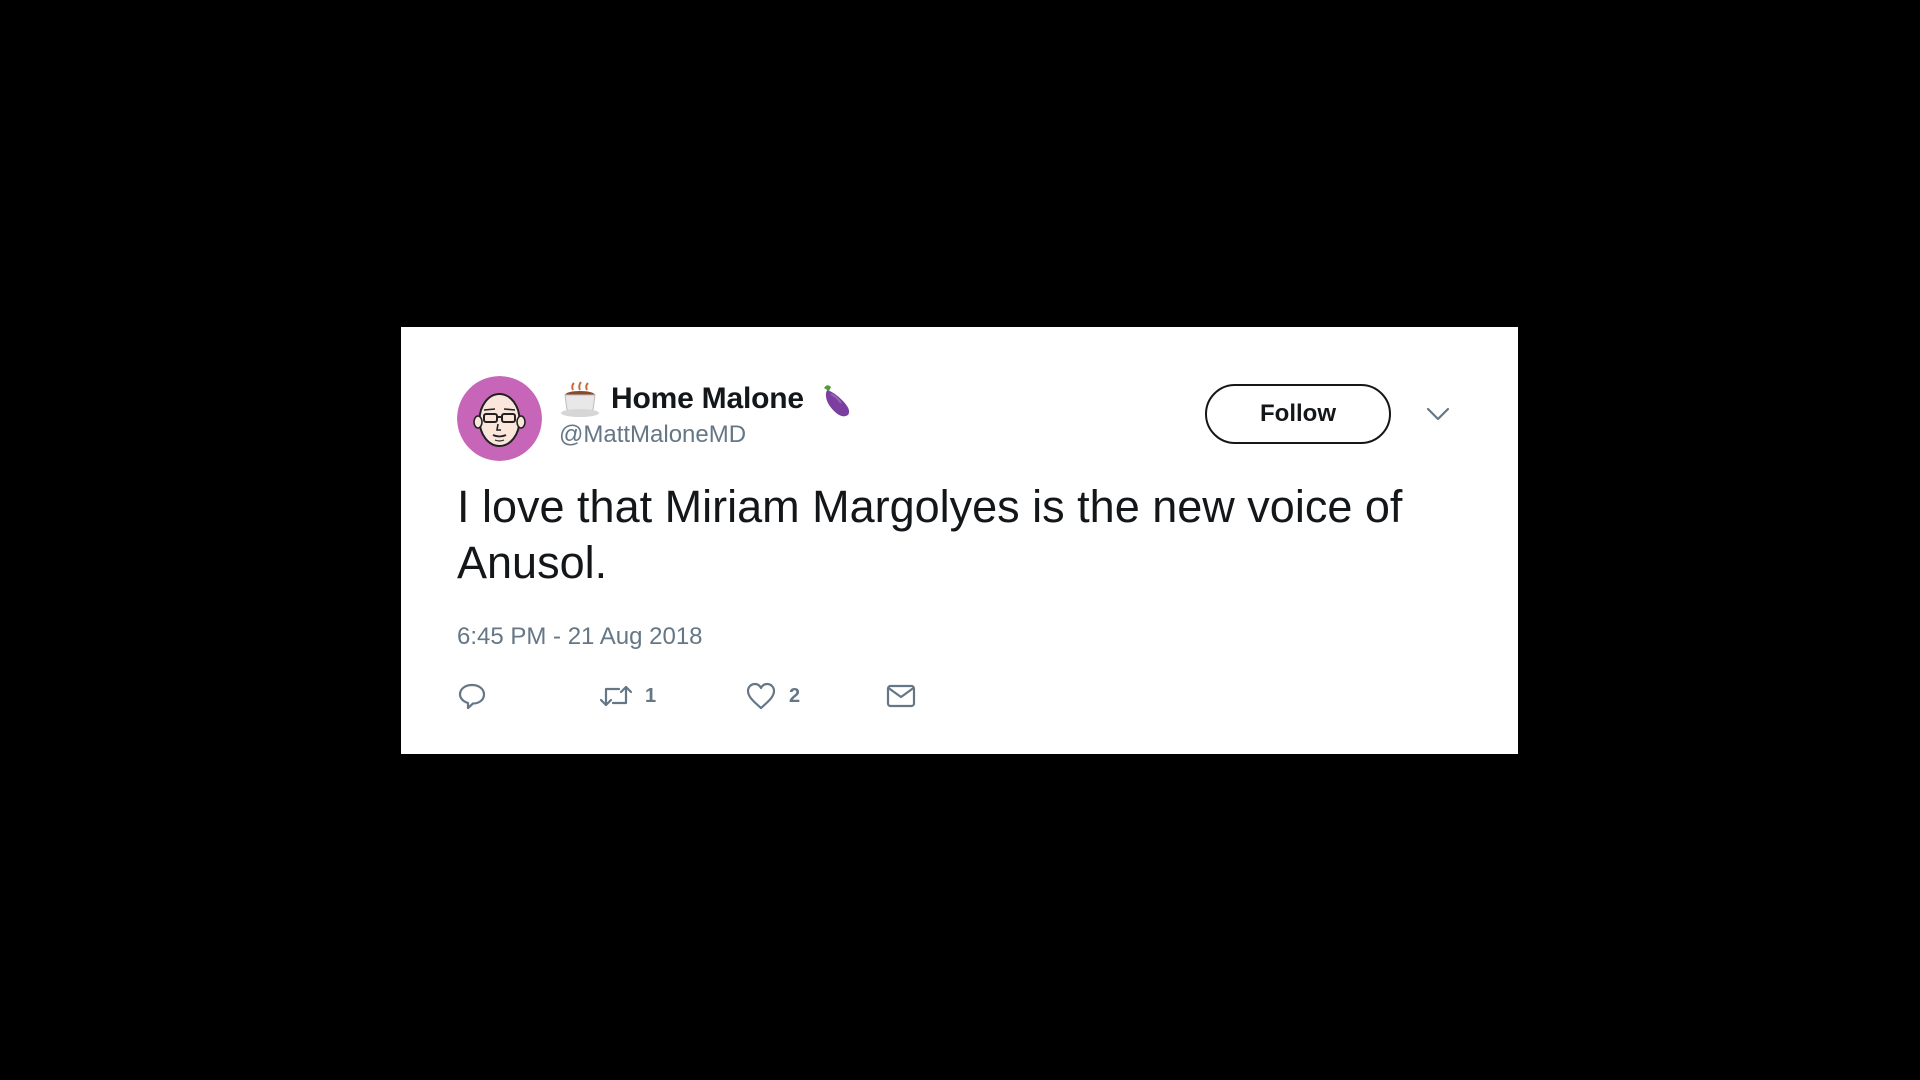 The image size is (1920, 1080). Describe the element at coordinates (652, 435) in the screenshot. I see `user-handle: @MattMaloneMD` at that location.